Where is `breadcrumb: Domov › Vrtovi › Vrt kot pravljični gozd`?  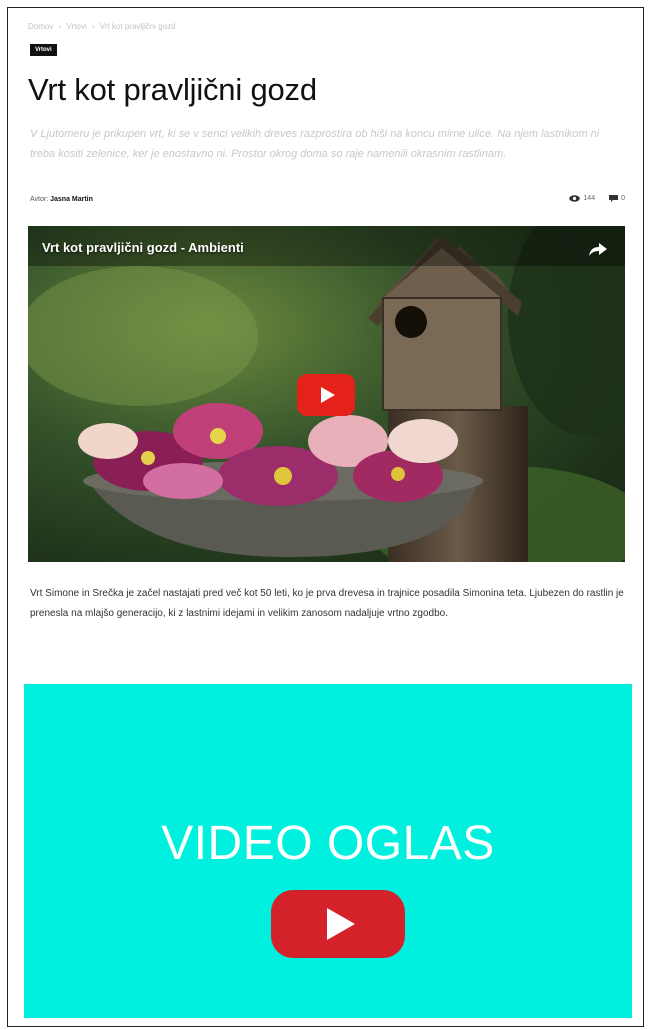 breadcrumb: Domov › Vrtovi › Vrt kot pravljični gozd is located at coordinates (103, 26).